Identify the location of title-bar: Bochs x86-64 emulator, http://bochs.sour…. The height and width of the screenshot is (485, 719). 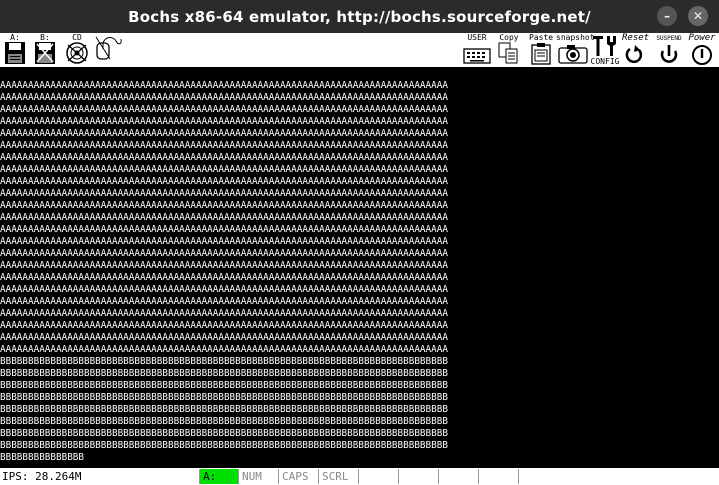
(359, 16).